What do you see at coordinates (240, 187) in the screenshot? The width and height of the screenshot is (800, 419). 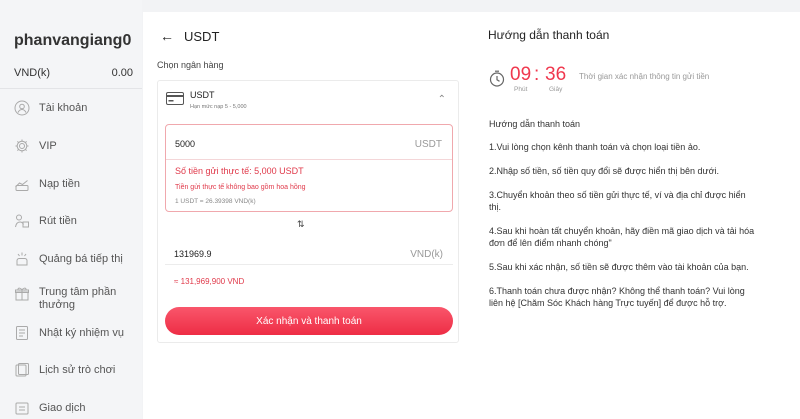 I see `fee-note: Tiền gửi thực tế không bao gồm hoa hồng` at bounding box center [240, 187].